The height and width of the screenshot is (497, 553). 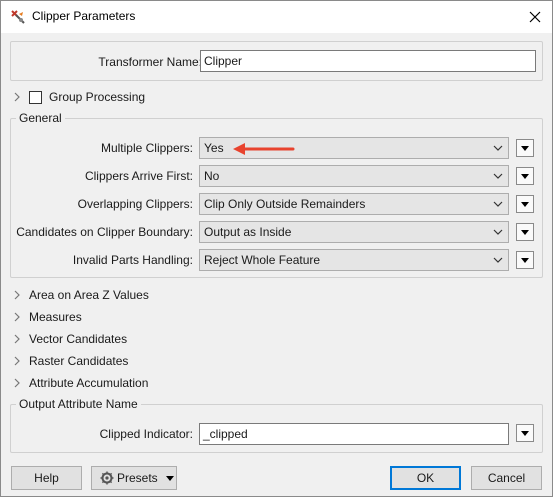 I want to click on section-label: Attribute Accumulation, so click(x=89, y=383).